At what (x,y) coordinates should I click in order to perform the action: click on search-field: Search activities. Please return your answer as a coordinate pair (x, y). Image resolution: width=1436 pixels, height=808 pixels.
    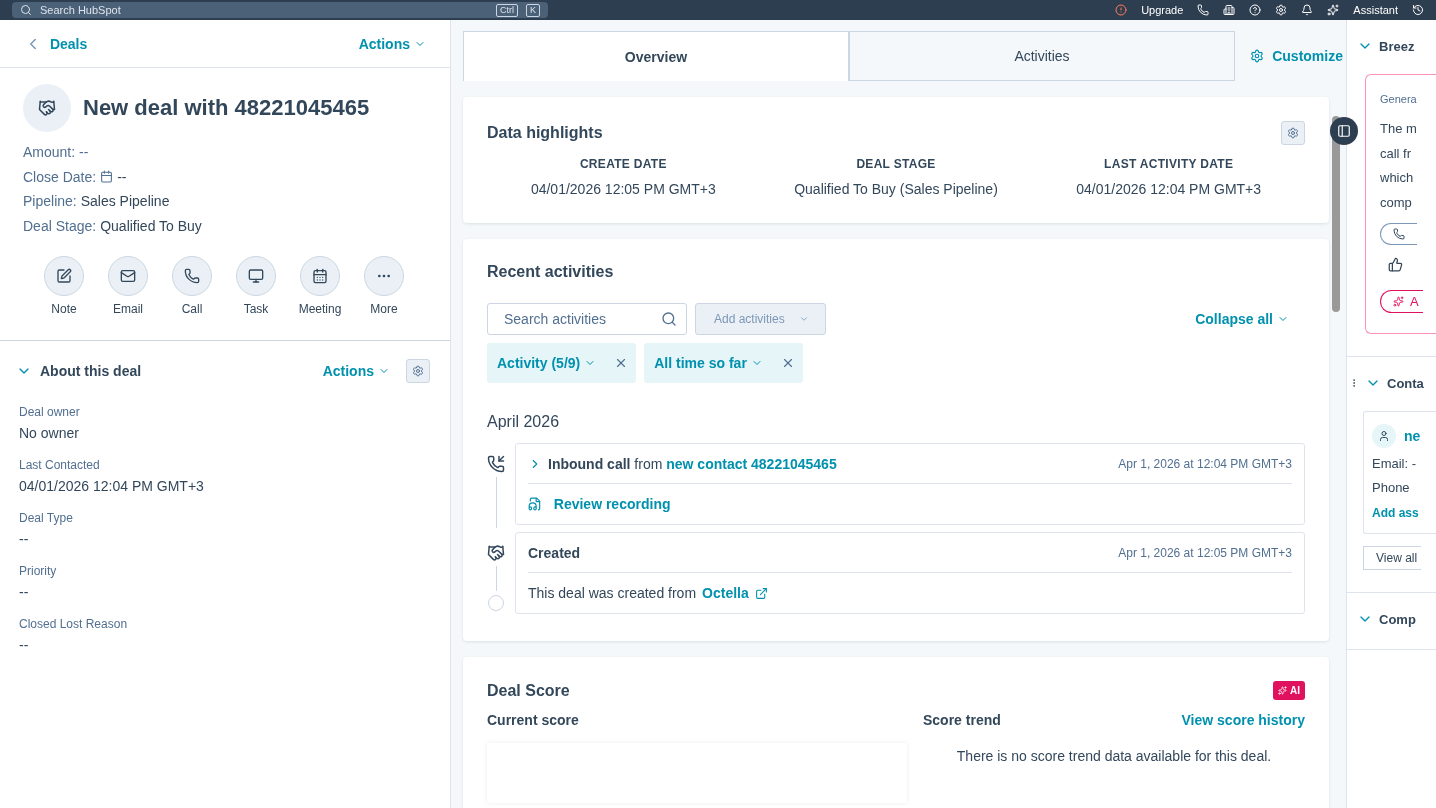
    Looking at the image, I should click on (587, 319).